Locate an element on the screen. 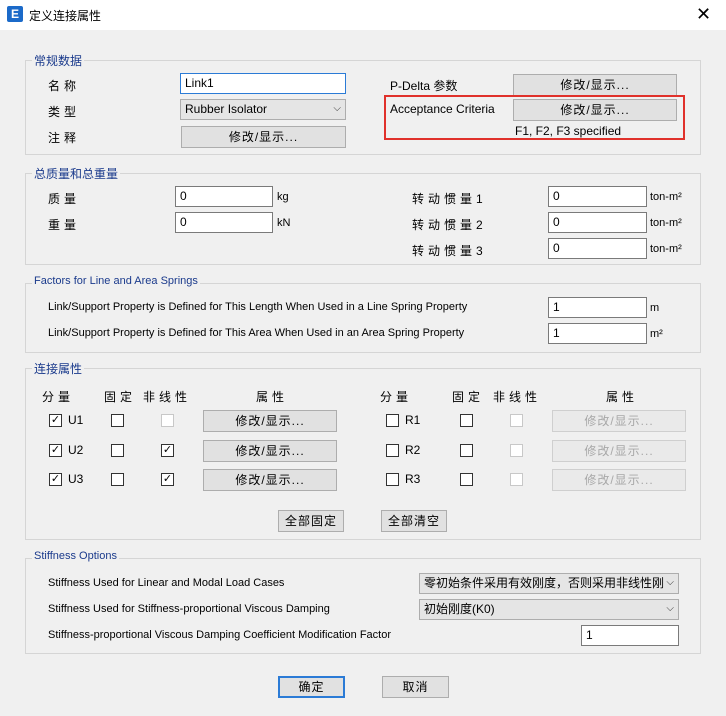  inertia2-unit: ton-m² is located at coordinates (666, 223).